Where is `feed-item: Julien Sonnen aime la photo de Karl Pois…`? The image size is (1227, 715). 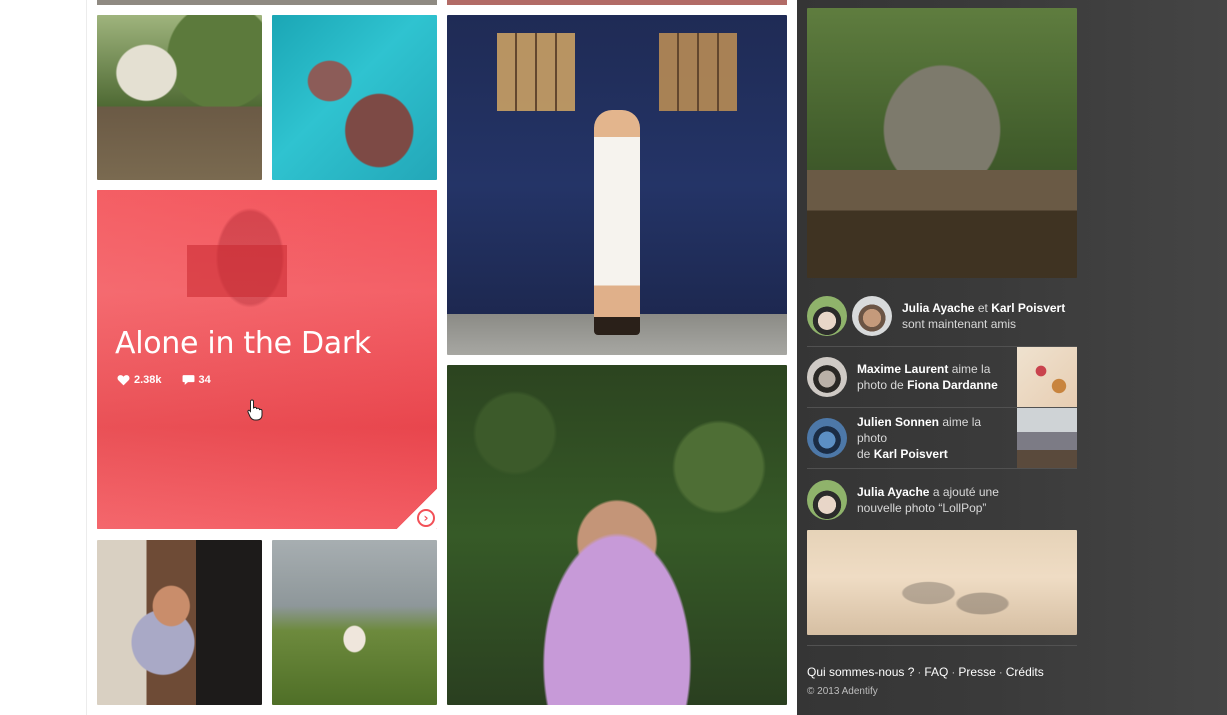 feed-item: Julien Sonnen aime la photo de Karl Pois… is located at coordinates (942, 438).